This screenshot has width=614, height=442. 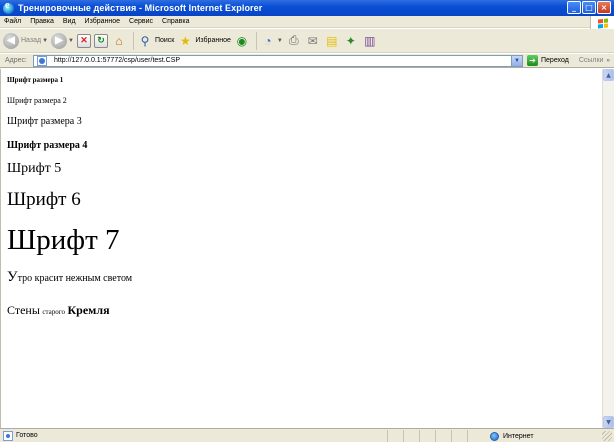 I want to click on windows-flag-icon, so click(x=602, y=23).